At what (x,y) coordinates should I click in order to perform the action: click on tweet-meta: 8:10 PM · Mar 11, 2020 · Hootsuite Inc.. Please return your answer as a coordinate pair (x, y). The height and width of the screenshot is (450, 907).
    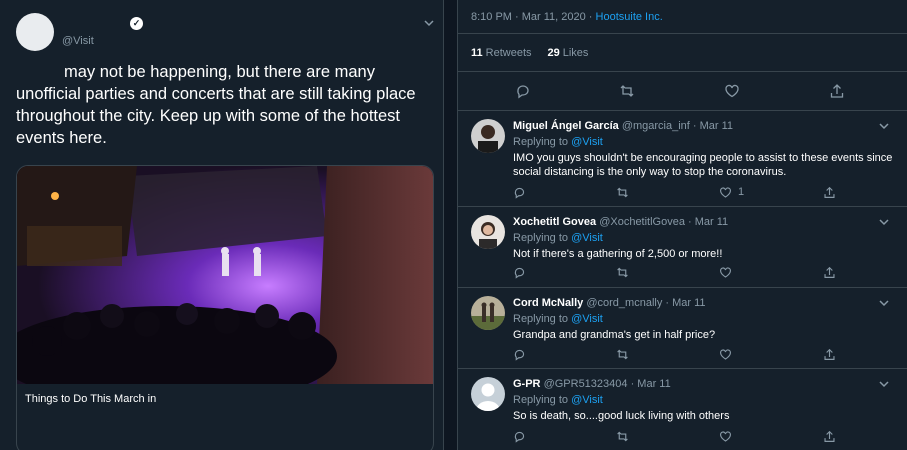
    Looking at the image, I should click on (567, 17).